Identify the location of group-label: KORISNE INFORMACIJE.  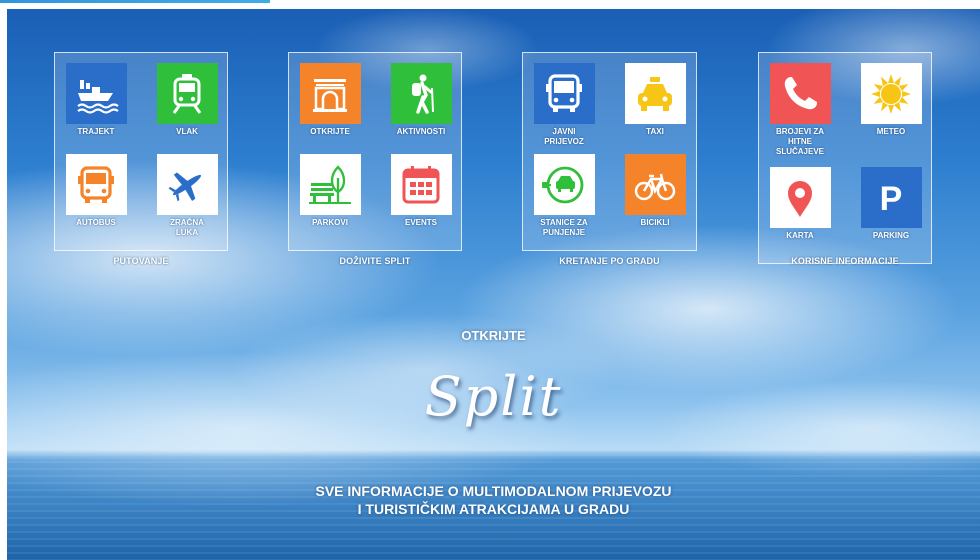
(845, 261).